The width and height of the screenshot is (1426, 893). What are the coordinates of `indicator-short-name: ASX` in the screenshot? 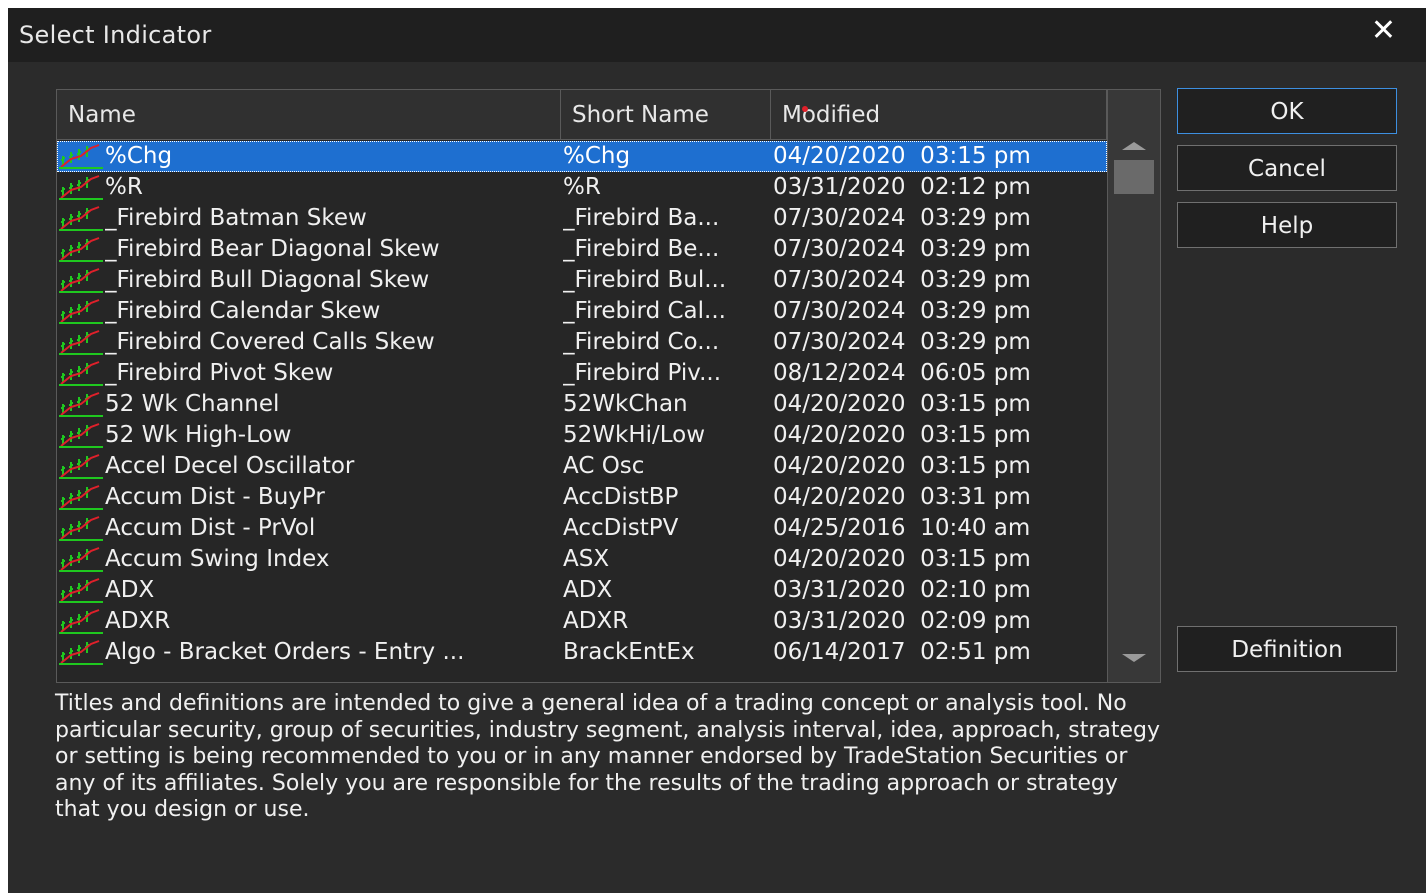 It's located at (586, 559).